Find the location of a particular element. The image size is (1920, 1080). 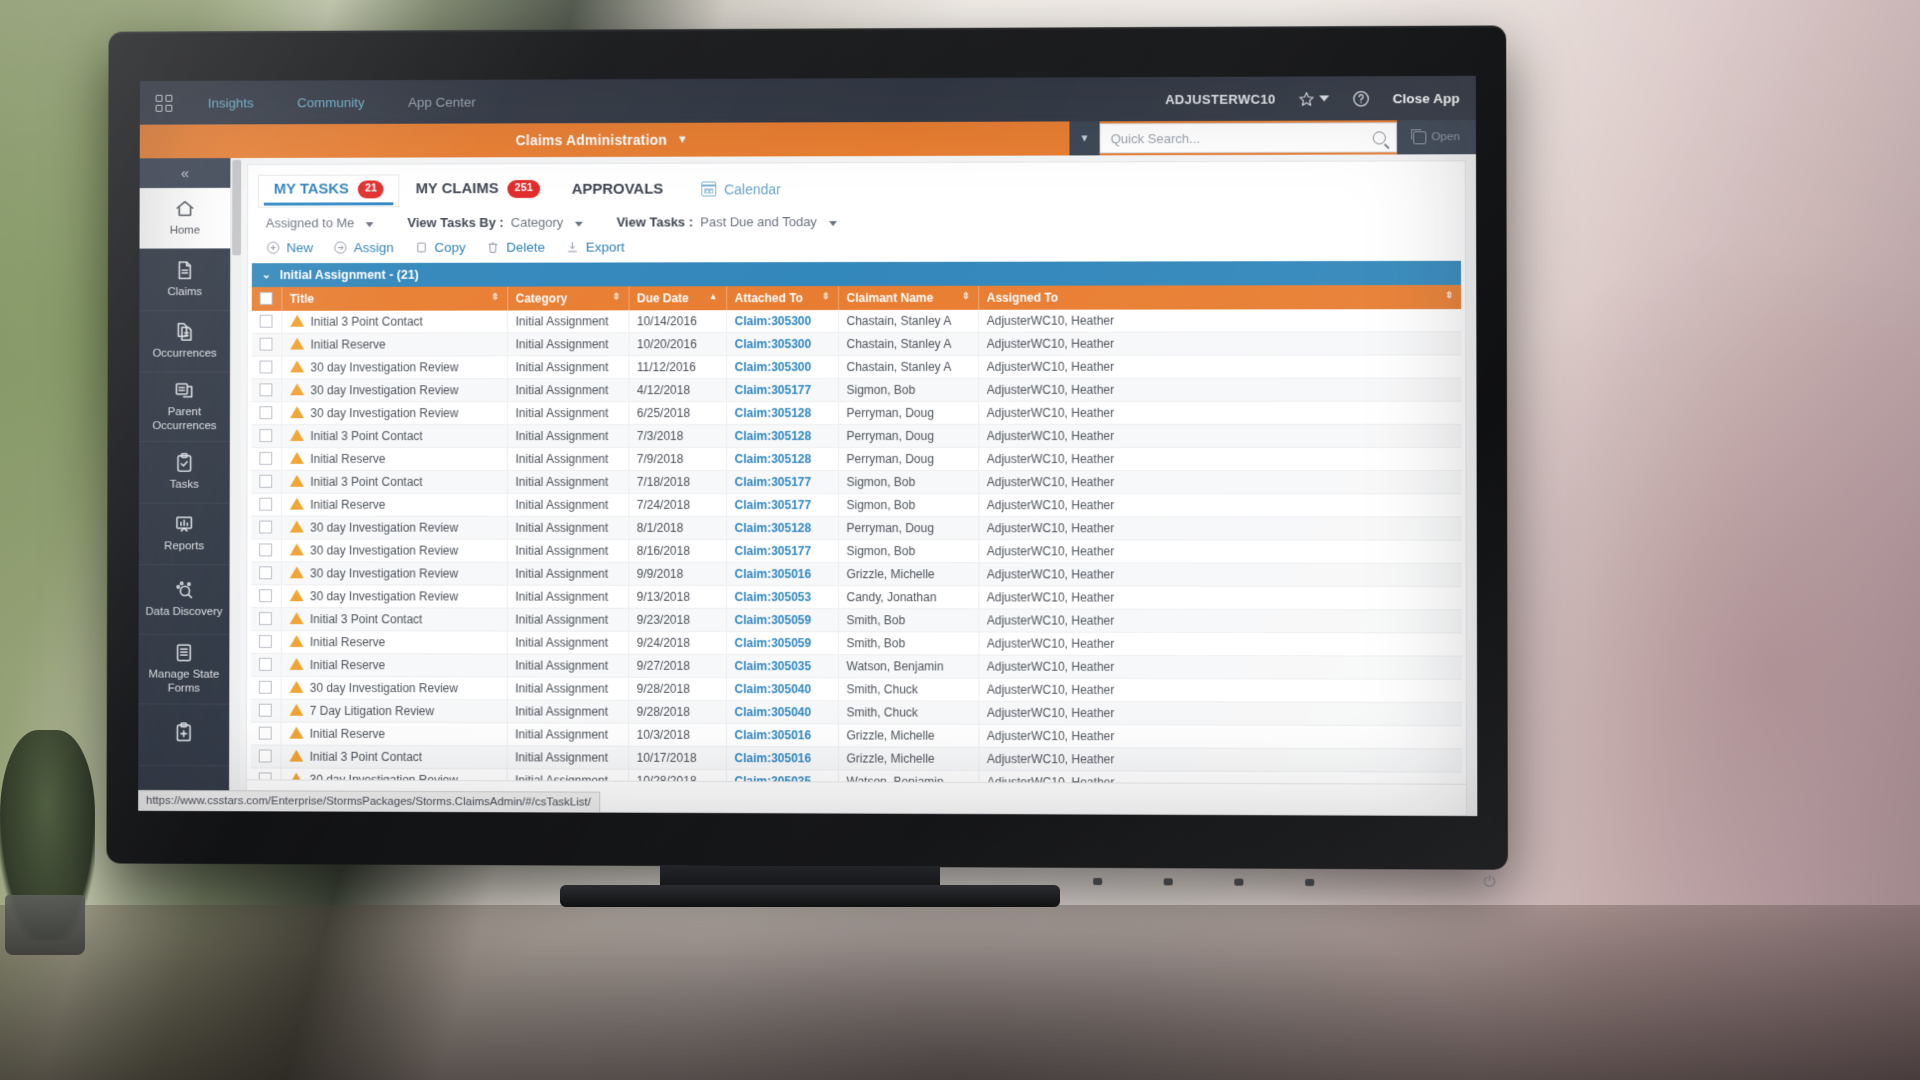

apps-grid-icon is located at coordinates (164, 103).